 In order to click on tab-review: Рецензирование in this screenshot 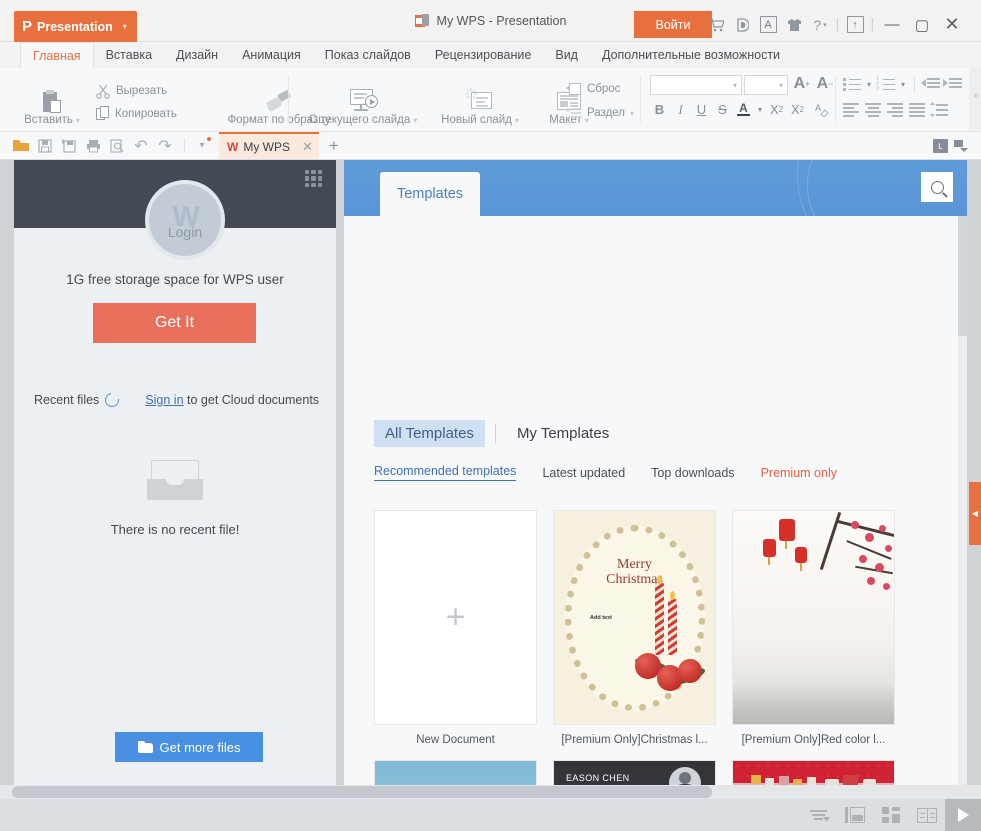, I will do `click(483, 55)`.